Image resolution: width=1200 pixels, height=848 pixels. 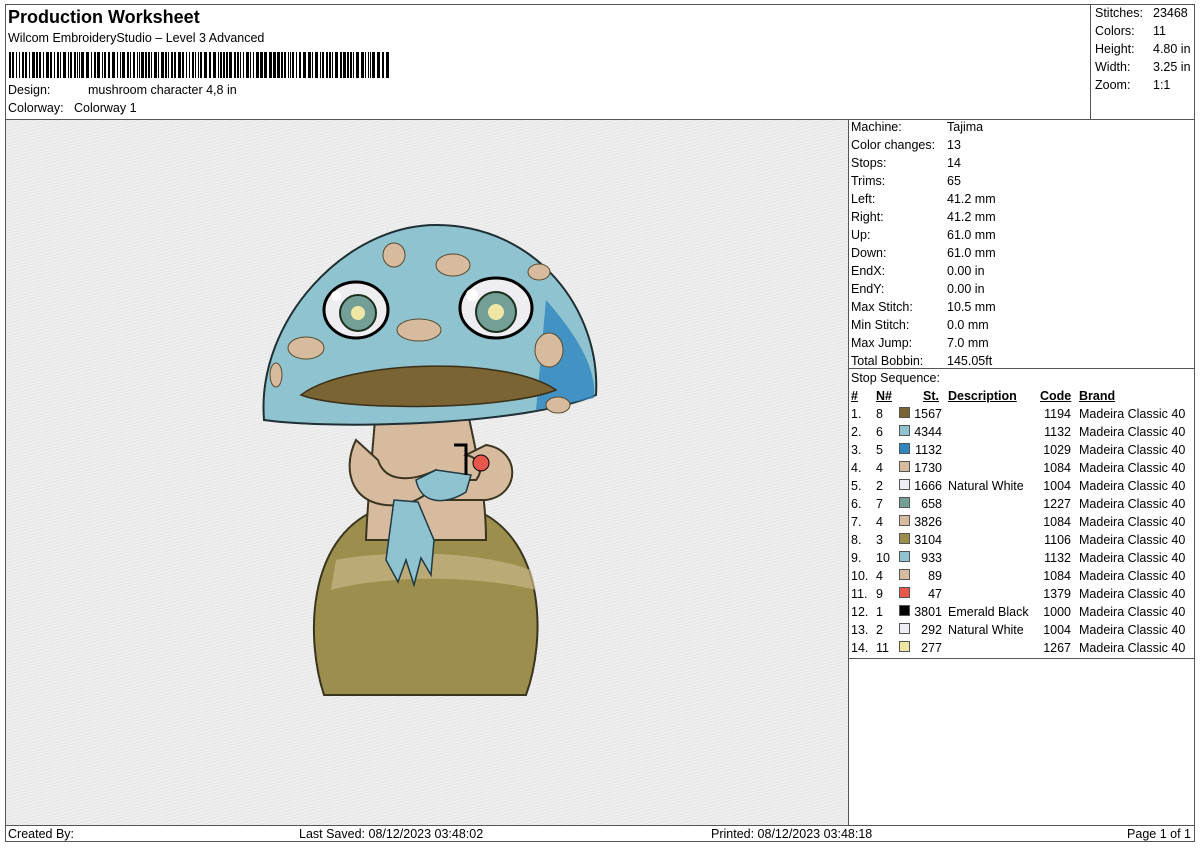 What do you see at coordinates (868, 289) in the screenshot?
I see `machine-info-label: EndY:` at bounding box center [868, 289].